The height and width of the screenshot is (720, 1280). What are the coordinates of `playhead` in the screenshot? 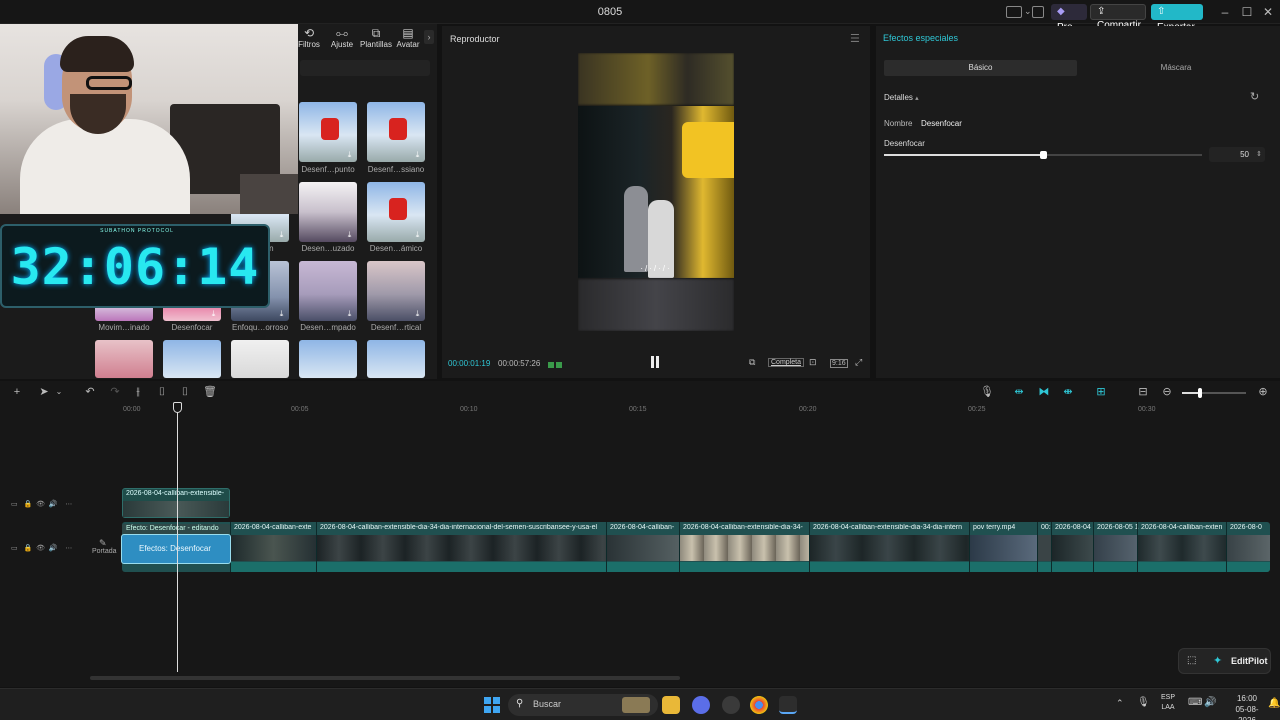 It's located at (177, 541).